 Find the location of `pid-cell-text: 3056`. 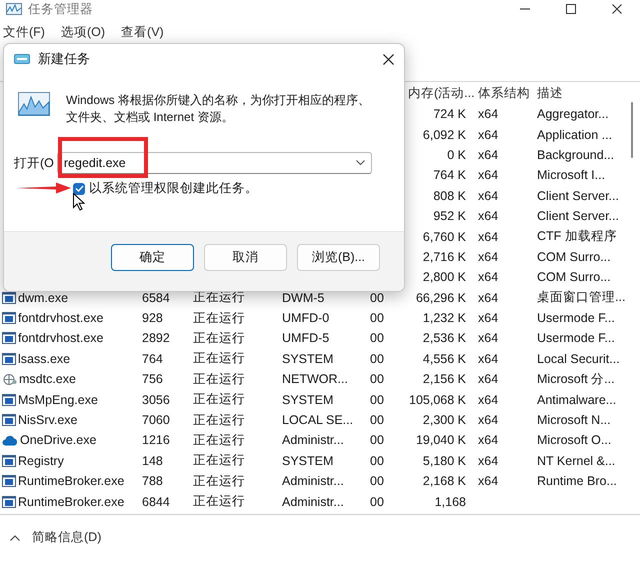

pid-cell-text: 3056 is located at coordinates (156, 399).